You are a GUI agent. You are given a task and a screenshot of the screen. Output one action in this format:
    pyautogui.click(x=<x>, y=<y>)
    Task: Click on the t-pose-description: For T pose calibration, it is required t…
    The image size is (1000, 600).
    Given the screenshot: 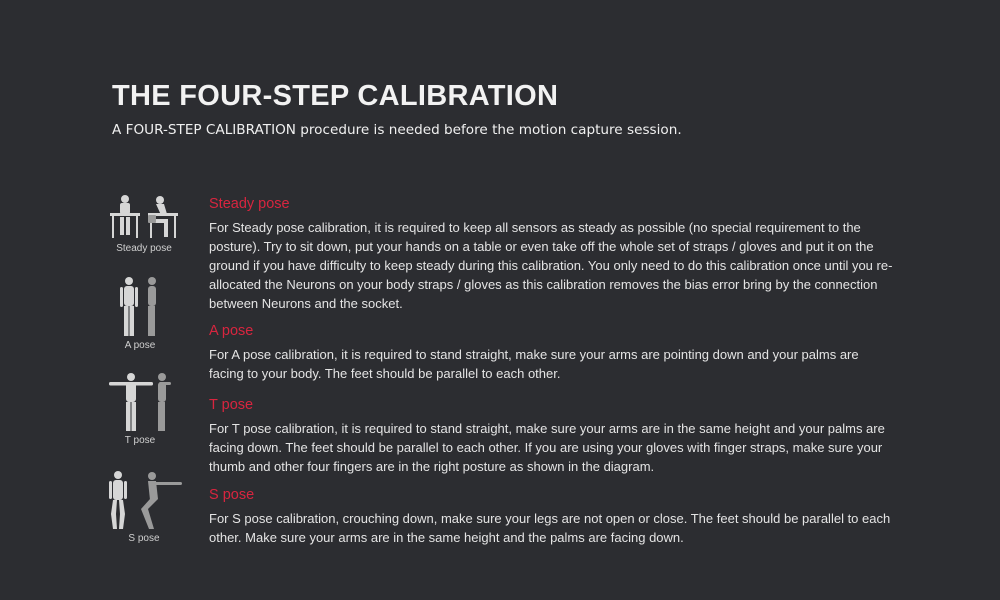 What is the action you would take?
    pyautogui.click(x=547, y=447)
    